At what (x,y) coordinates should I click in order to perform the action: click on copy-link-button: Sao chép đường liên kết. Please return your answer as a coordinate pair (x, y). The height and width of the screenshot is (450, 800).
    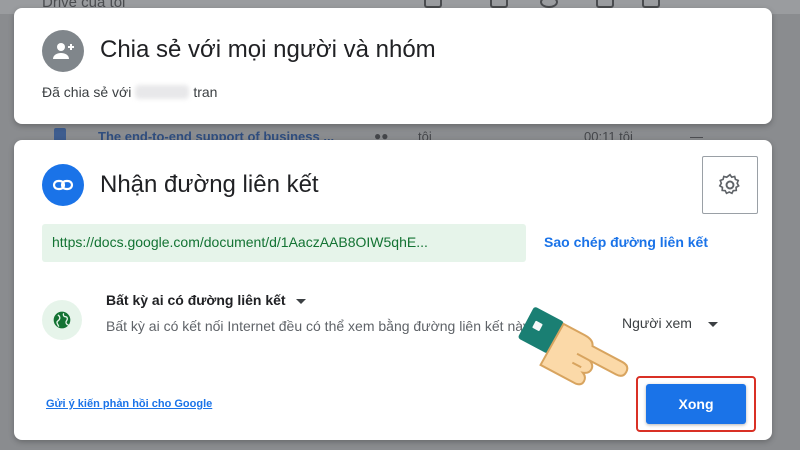
    Looking at the image, I should click on (626, 242).